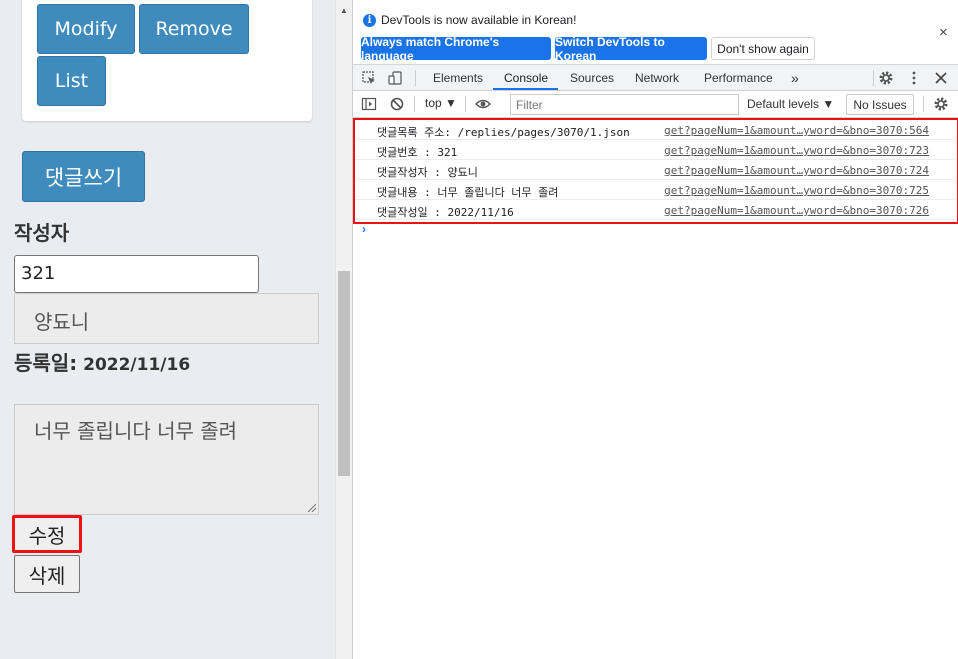 Image resolution: width=958 pixels, height=659 pixels. I want to click on info-icon: i, so click(369, 20).